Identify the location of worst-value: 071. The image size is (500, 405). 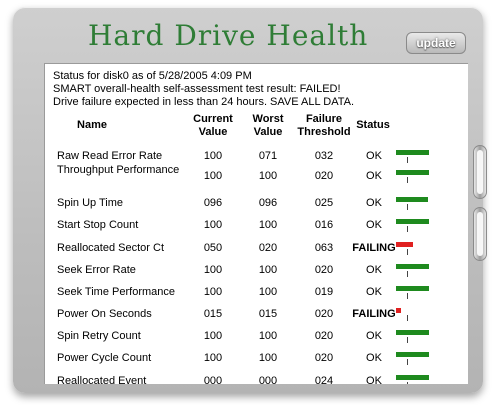
(268, 156).